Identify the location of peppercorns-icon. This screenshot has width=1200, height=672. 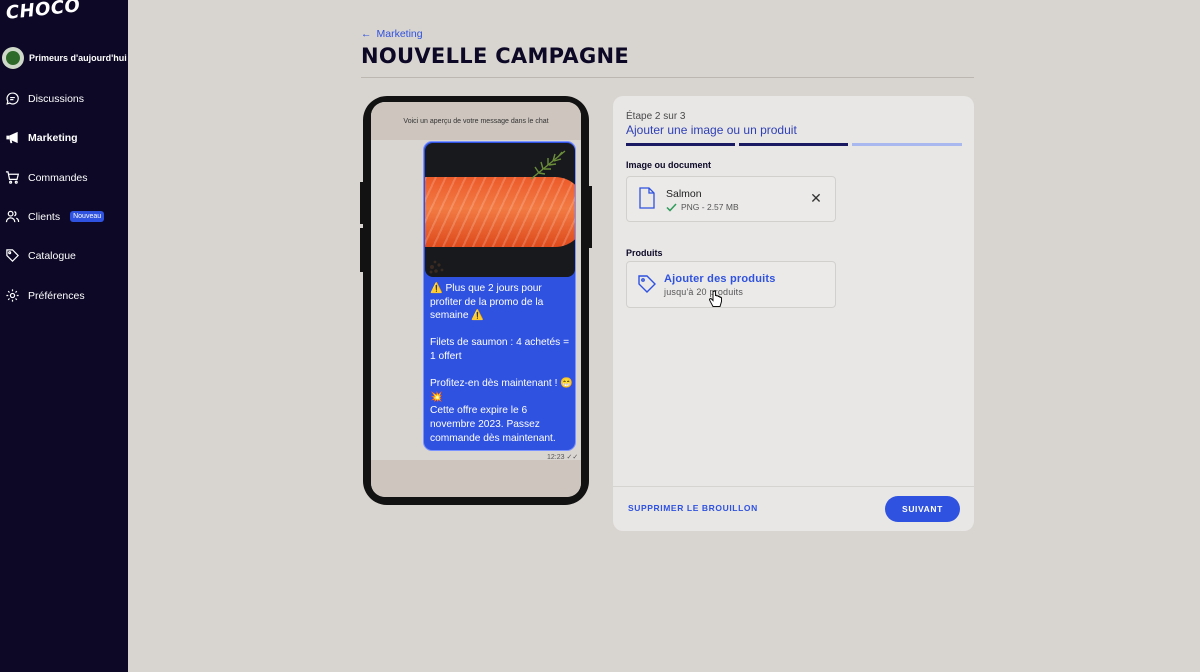
(436, 267).